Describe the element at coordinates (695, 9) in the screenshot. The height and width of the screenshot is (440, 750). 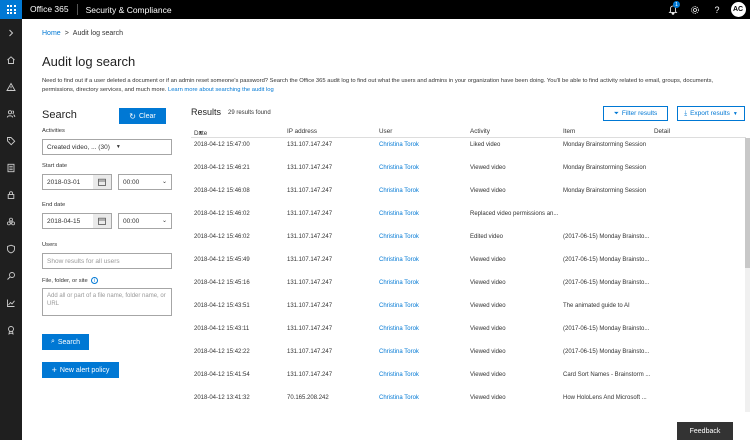
I see `settings-button` at that location.